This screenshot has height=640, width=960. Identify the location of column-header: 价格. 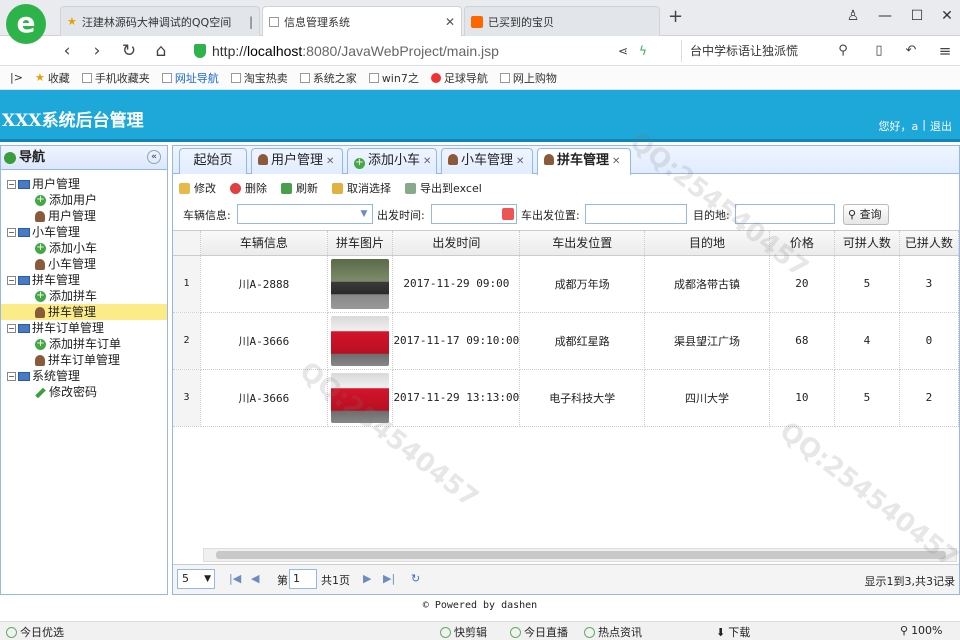
(802, 243).